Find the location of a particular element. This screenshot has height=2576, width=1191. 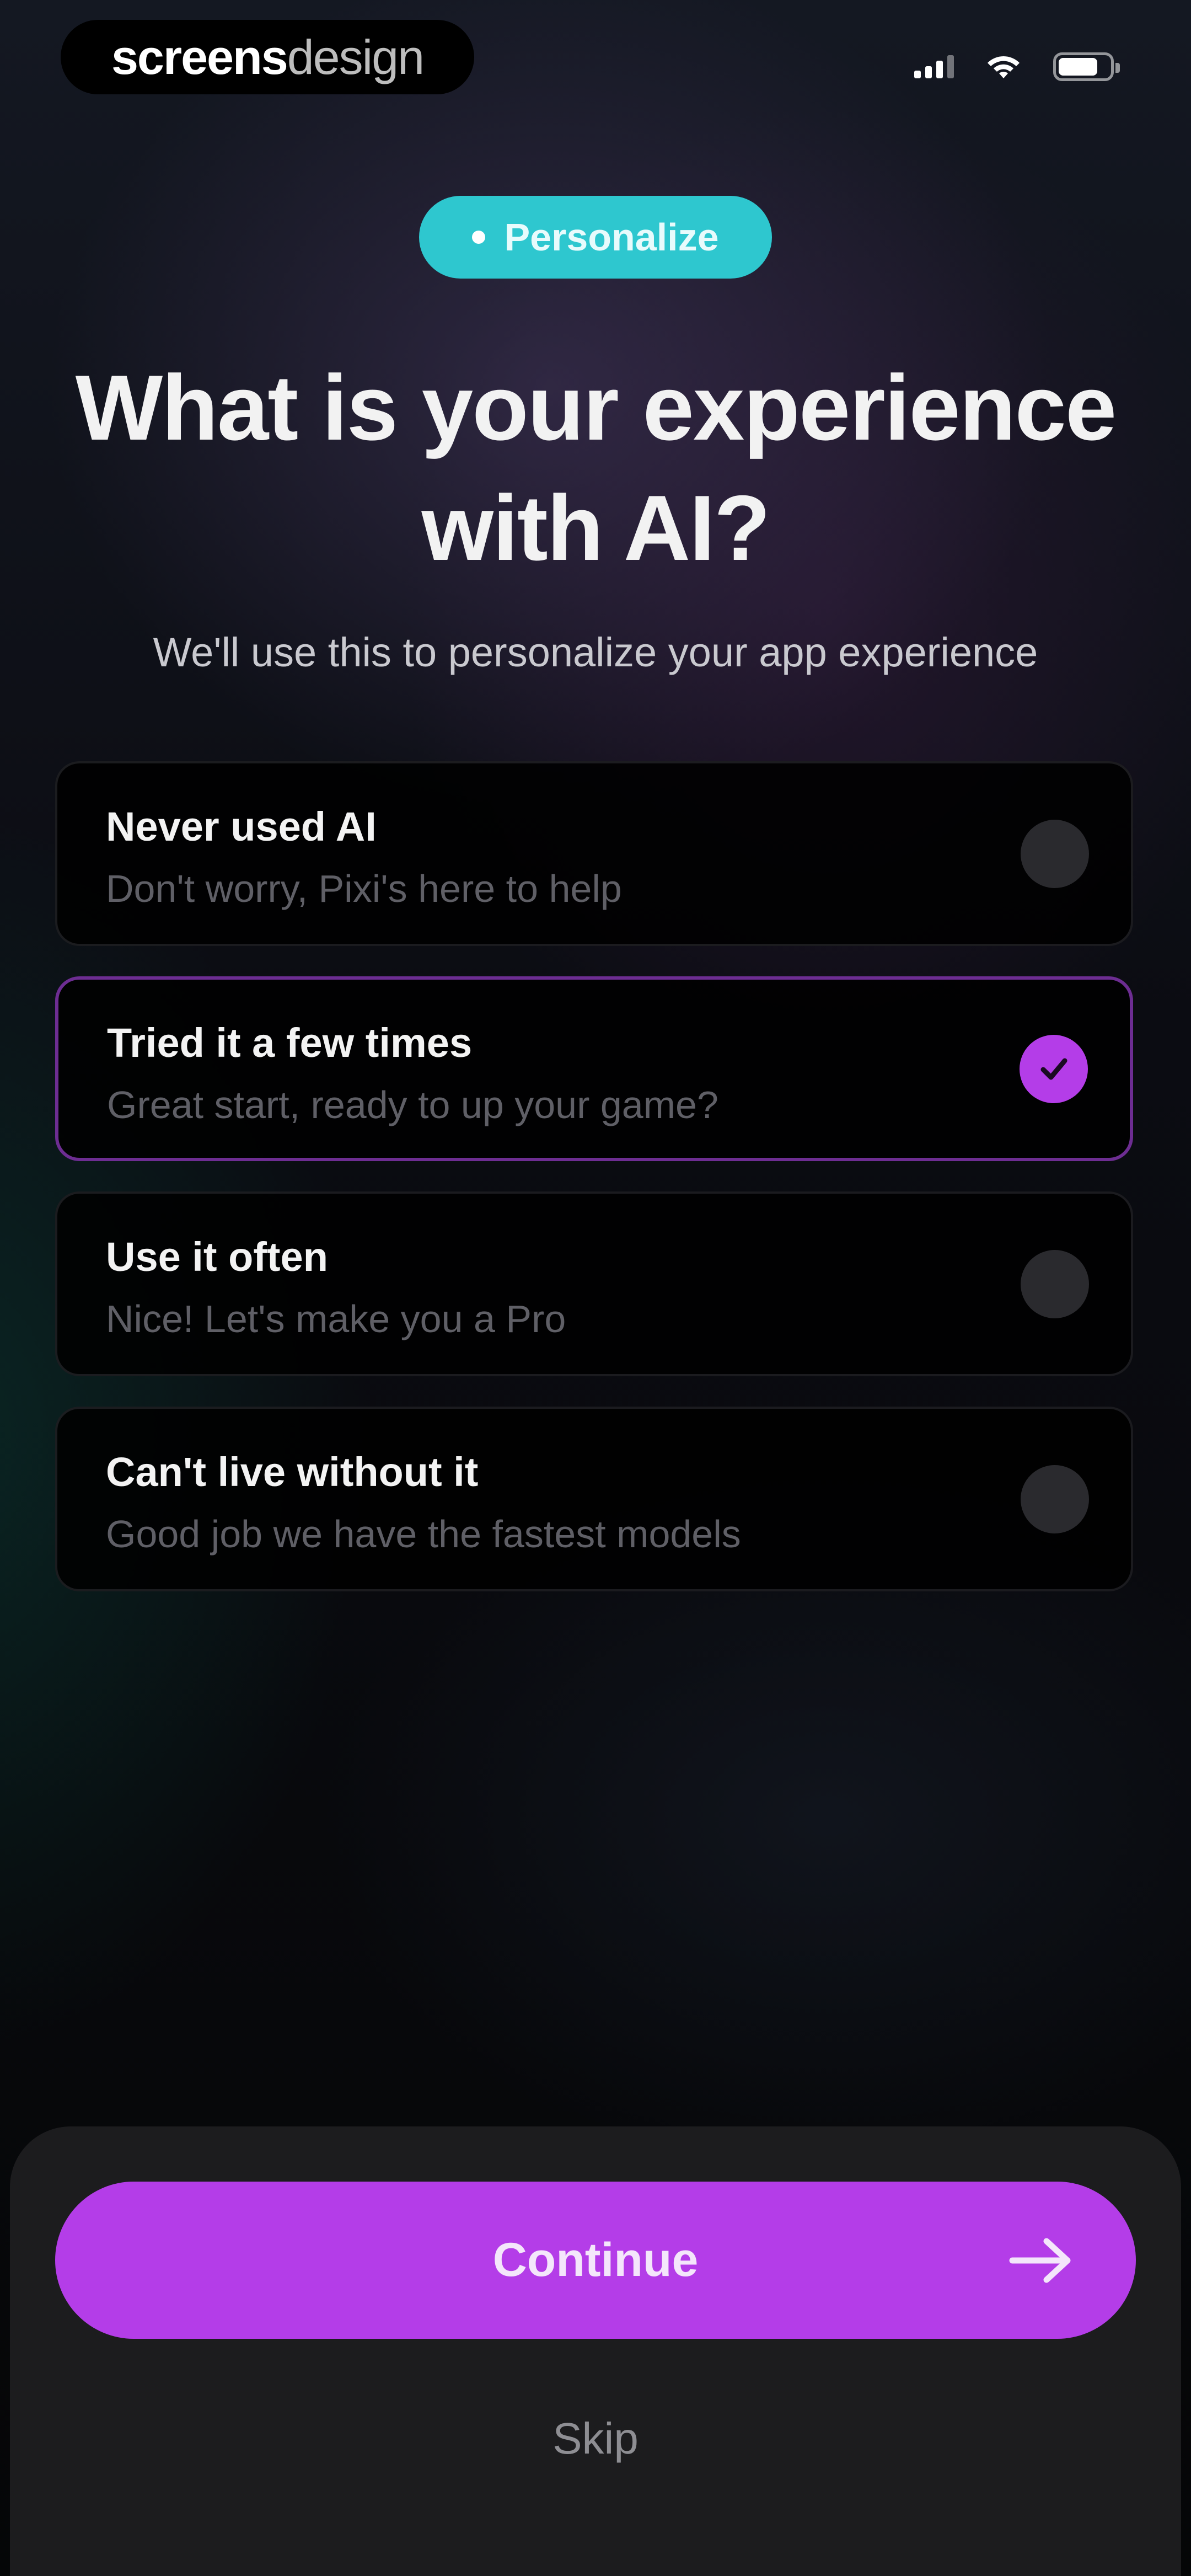

option-description: Good job we have the fastest models is located at coordinates (424, 1534).